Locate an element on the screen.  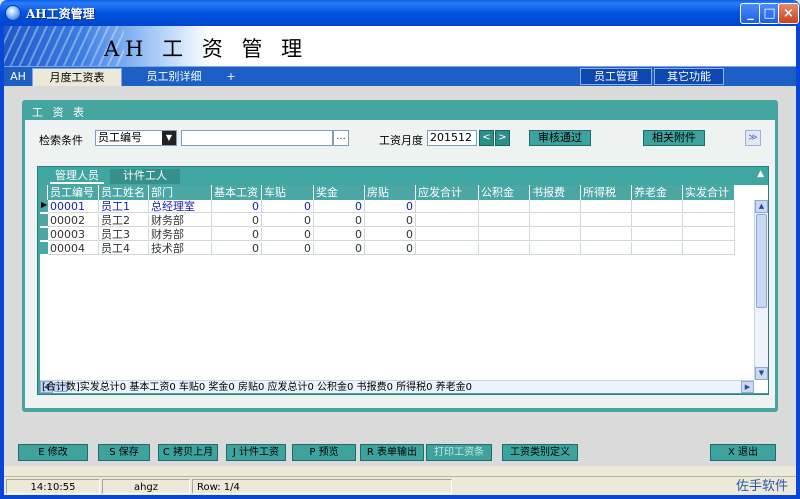
scroll-right-icon: ▶ is located at coordinates (747, 387).